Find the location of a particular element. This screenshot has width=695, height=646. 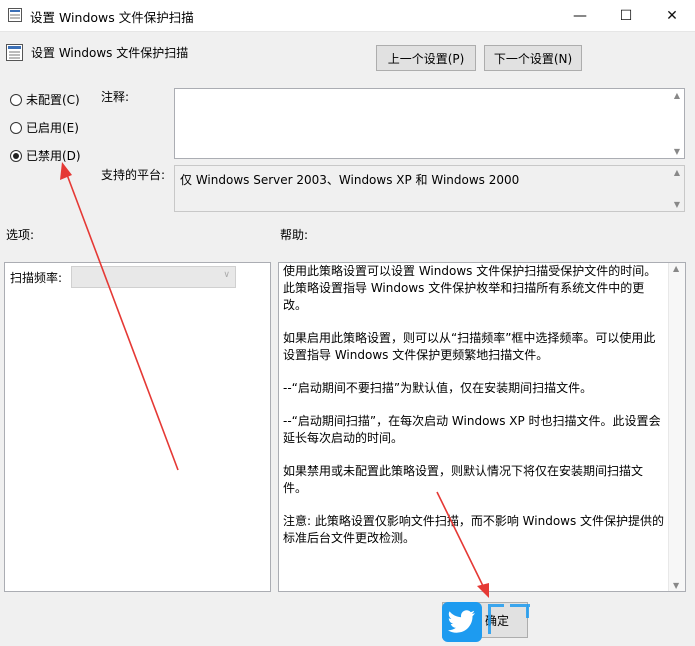

radio-label: 已启用(E) is located at coordinates (52, 128).